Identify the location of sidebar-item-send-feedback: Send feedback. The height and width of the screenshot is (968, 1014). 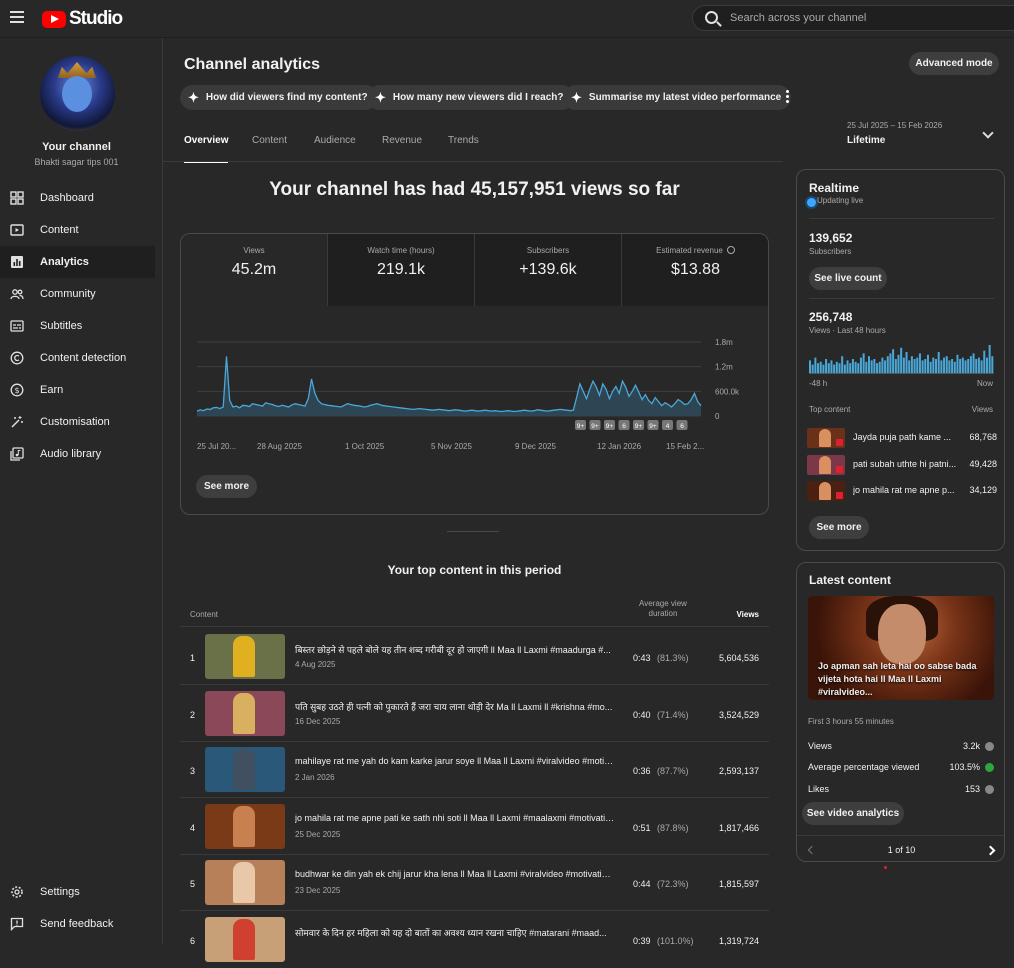
(77, 924).